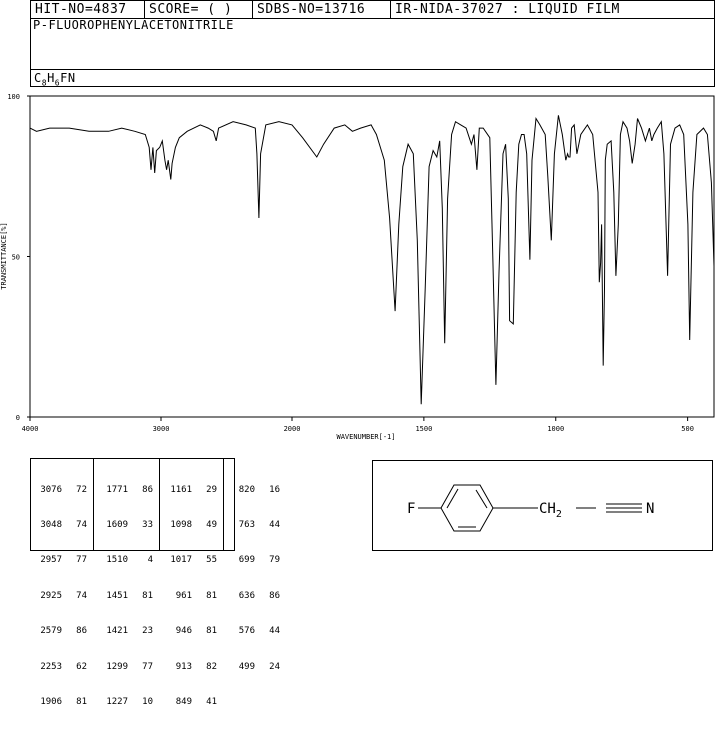 This screenshot has height=732, width=715. I want to click on peak-transmittance: 23, so click(147, 631).